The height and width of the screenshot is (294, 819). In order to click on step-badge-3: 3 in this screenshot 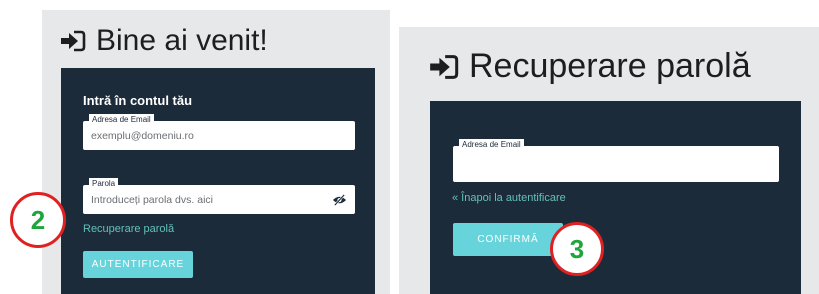, I will do `click(577, 249)`.